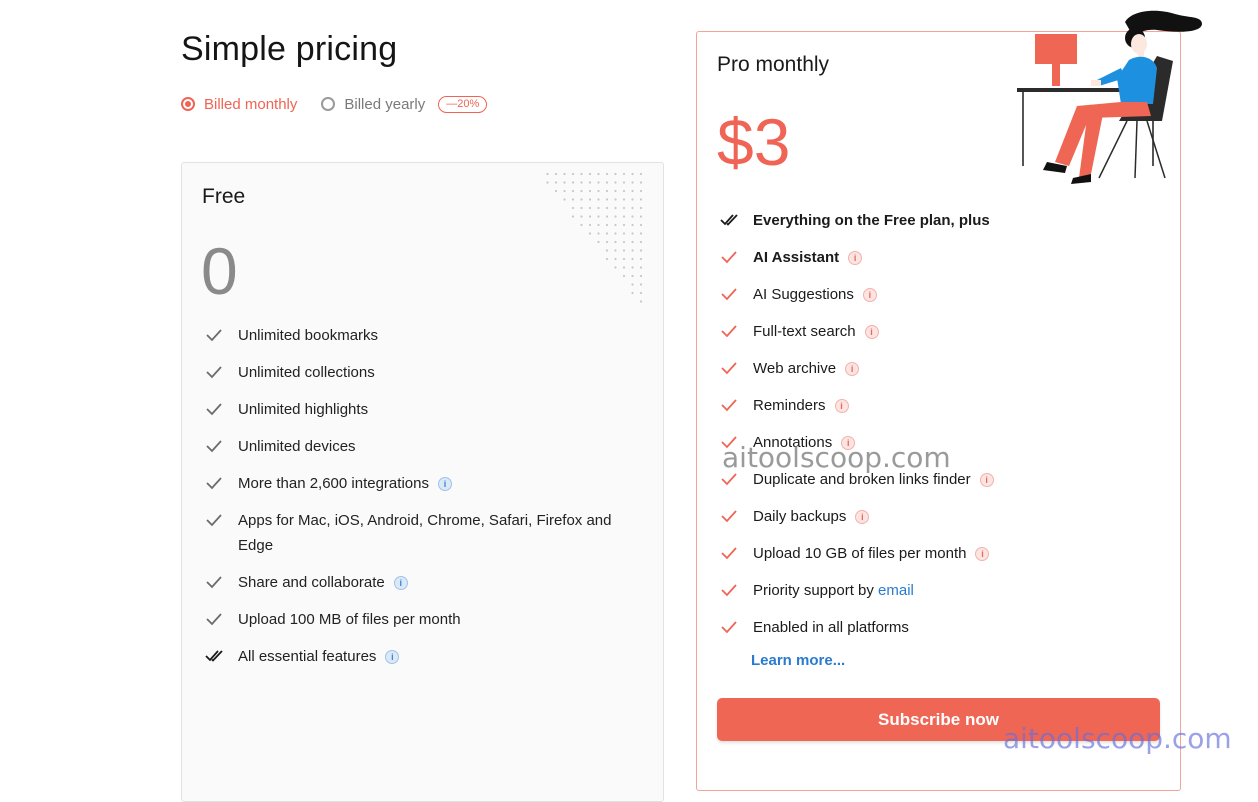 The image size is (1258, 802). Describe the element at coordinates (307, 656) in the screenshot. I see `feature-label: All essential features` at that location.